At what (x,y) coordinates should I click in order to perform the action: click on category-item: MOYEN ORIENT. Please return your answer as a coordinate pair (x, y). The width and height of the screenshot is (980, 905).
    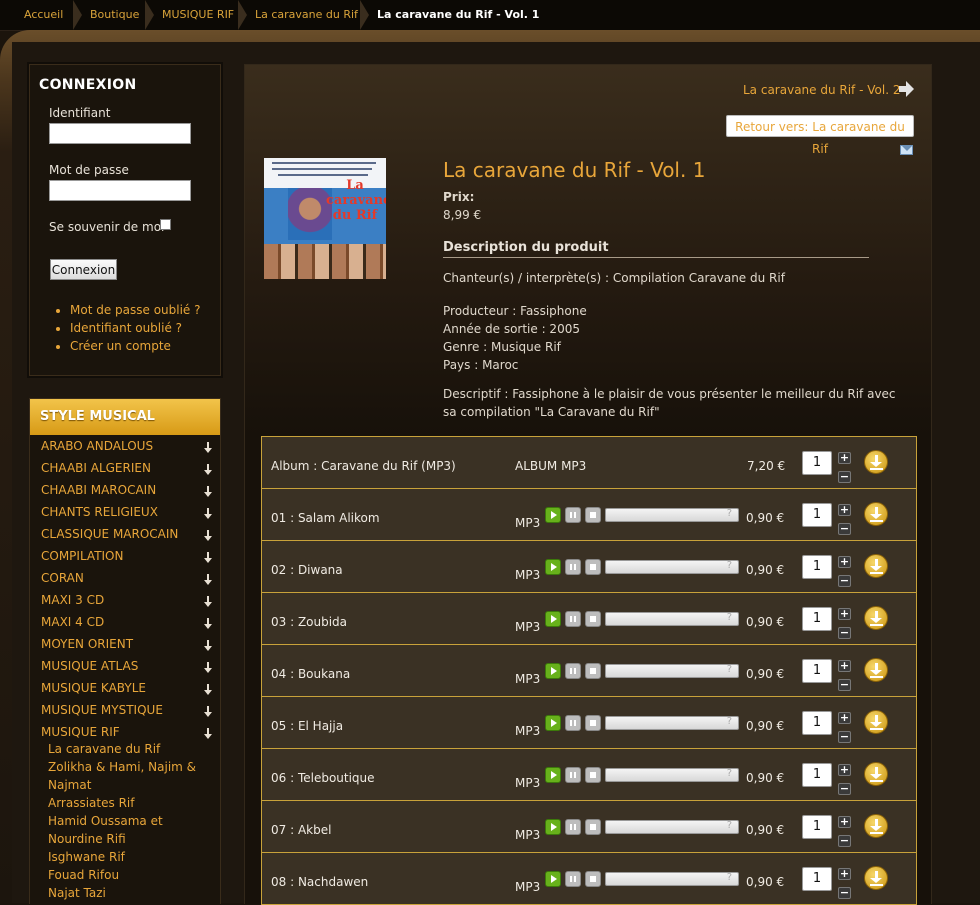
    Looking at the image, I should click on (126, 647).